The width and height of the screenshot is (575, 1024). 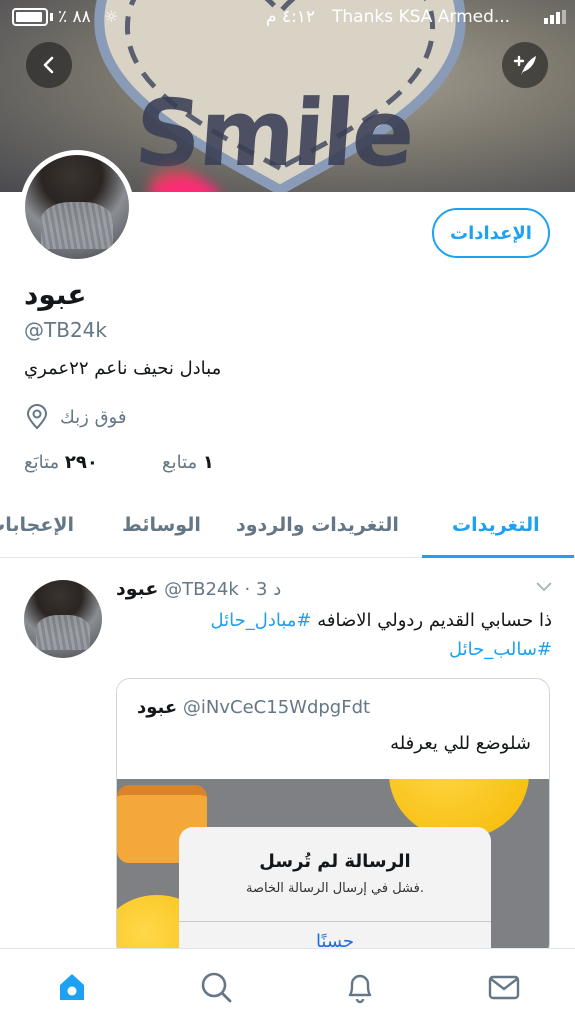 I want to click on bottom-tab-bar, so click(x=287, y=986).